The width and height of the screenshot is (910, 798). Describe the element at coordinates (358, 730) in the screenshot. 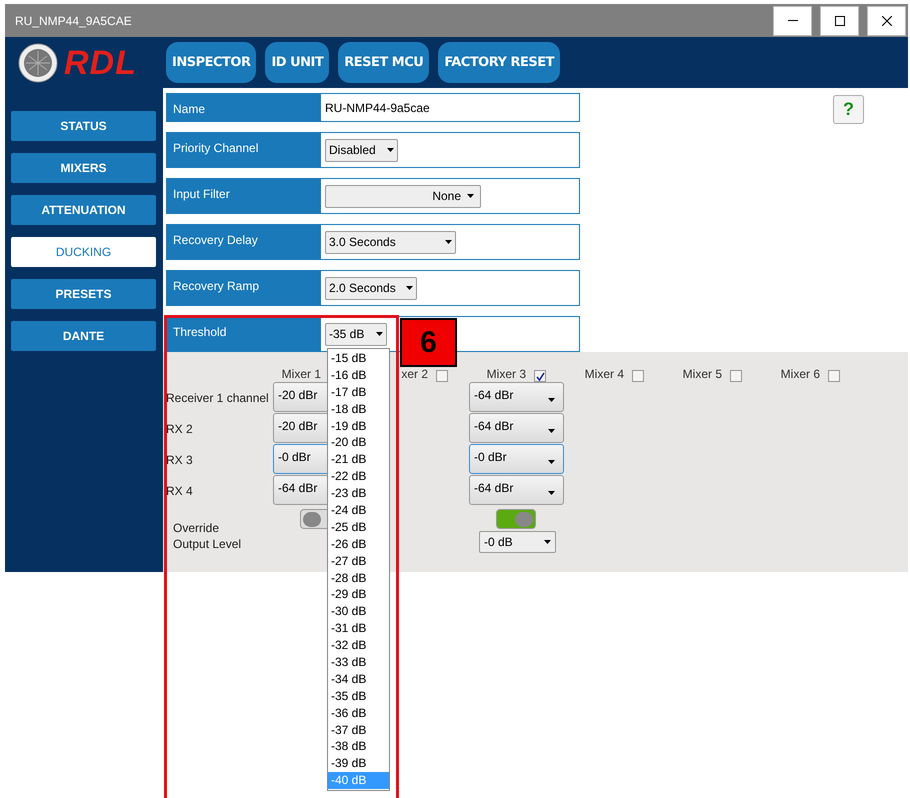

I see `dropdown-option: -37 dB` at that location.